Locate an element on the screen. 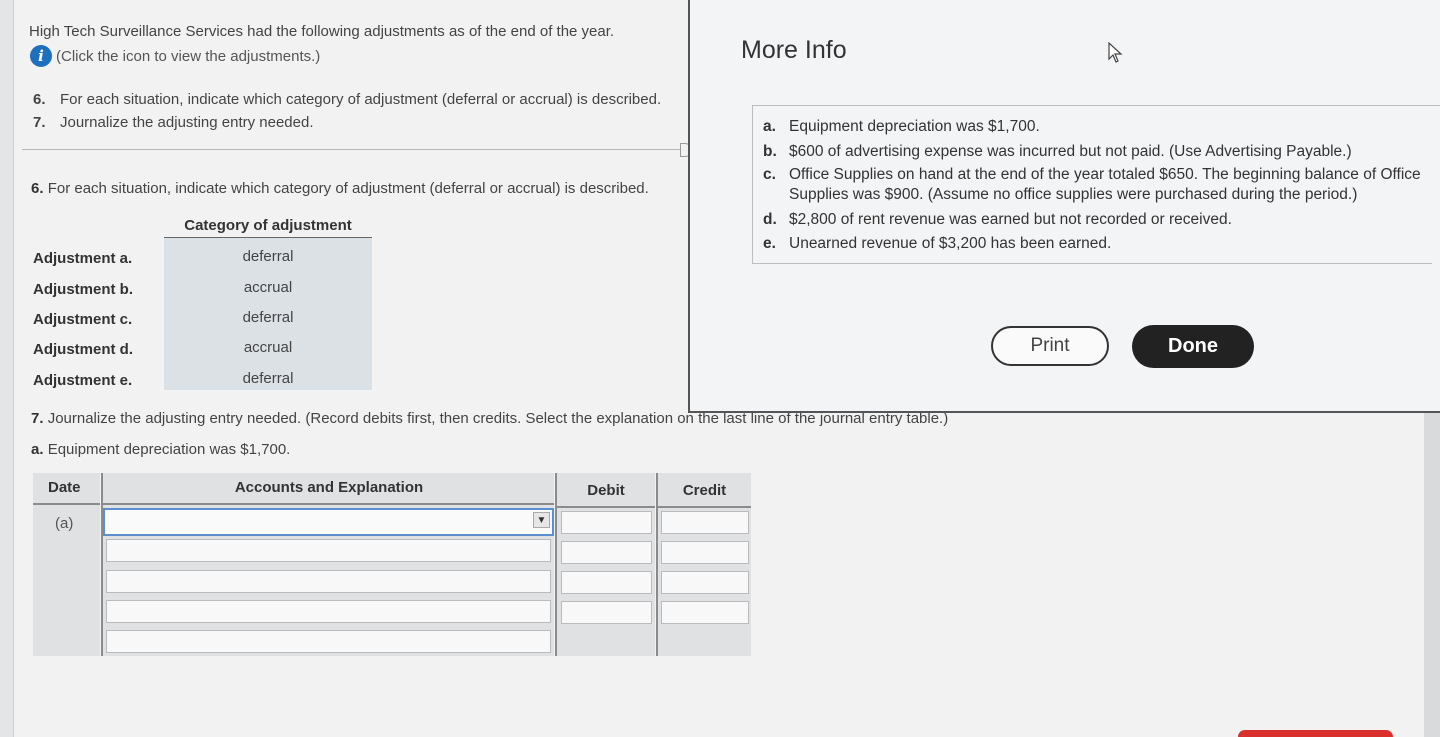  left-edge-scroll is located at coordinates (7, 368).